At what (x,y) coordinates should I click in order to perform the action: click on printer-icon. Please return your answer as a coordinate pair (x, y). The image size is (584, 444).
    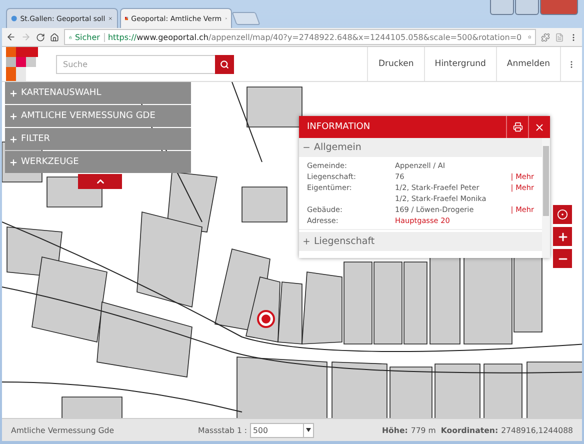
    Looking at the image, I should click on (517, 127).